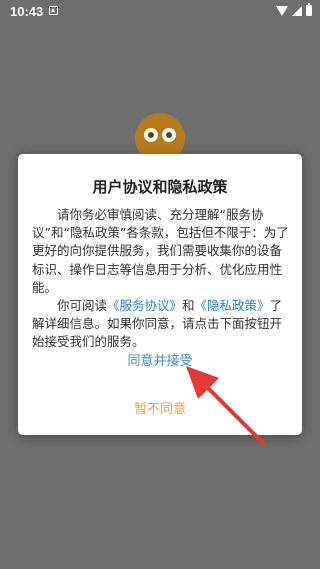  Describe the element at coordinates (160, 12) in the screenshot. I see `status-bar: 10:43` at that location.